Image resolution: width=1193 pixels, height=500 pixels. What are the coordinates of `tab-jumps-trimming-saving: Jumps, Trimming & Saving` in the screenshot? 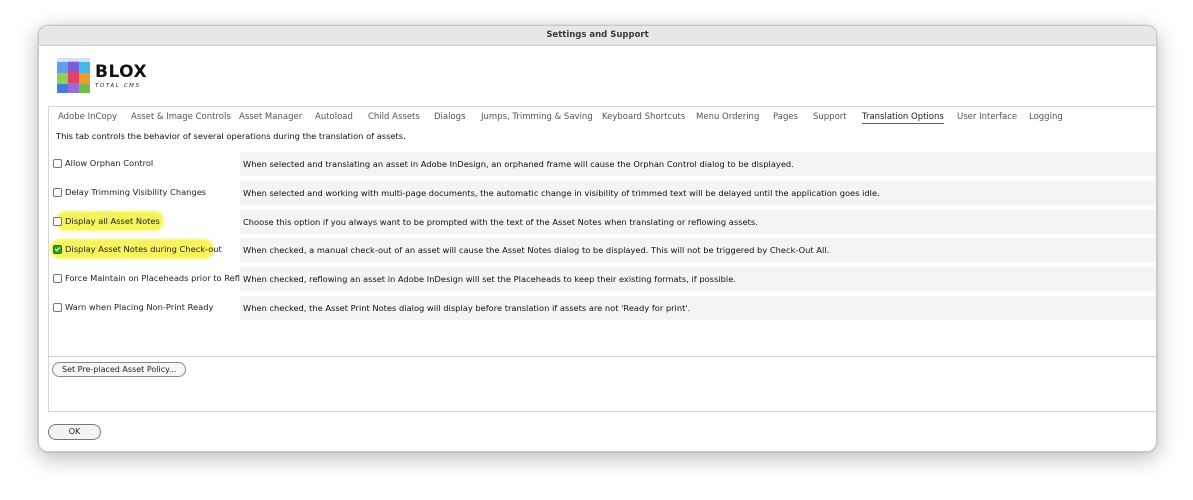 It's located at (537, 117).